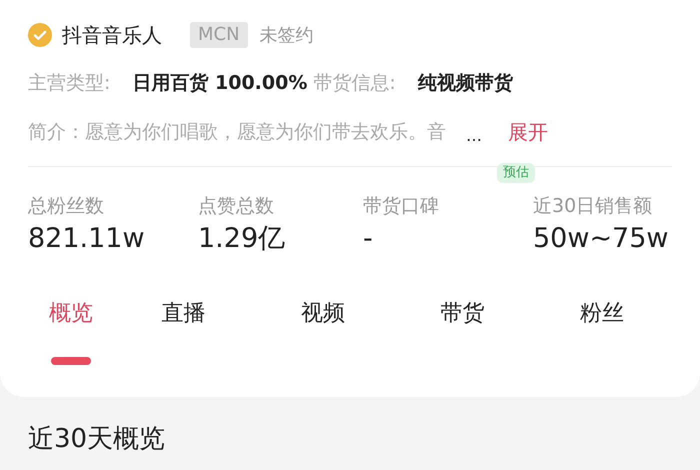  I want to click on mcn-tag: MCN, so click(219, 35).